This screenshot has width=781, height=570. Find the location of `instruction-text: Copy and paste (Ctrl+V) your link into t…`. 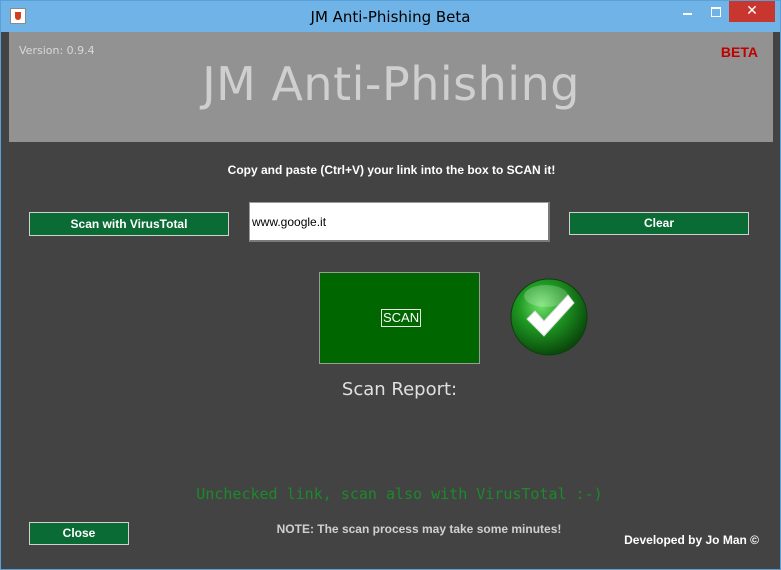

instruction-text: Copy and paste (Ctrl+V) your link into t… is located at coordinates (391, 170).